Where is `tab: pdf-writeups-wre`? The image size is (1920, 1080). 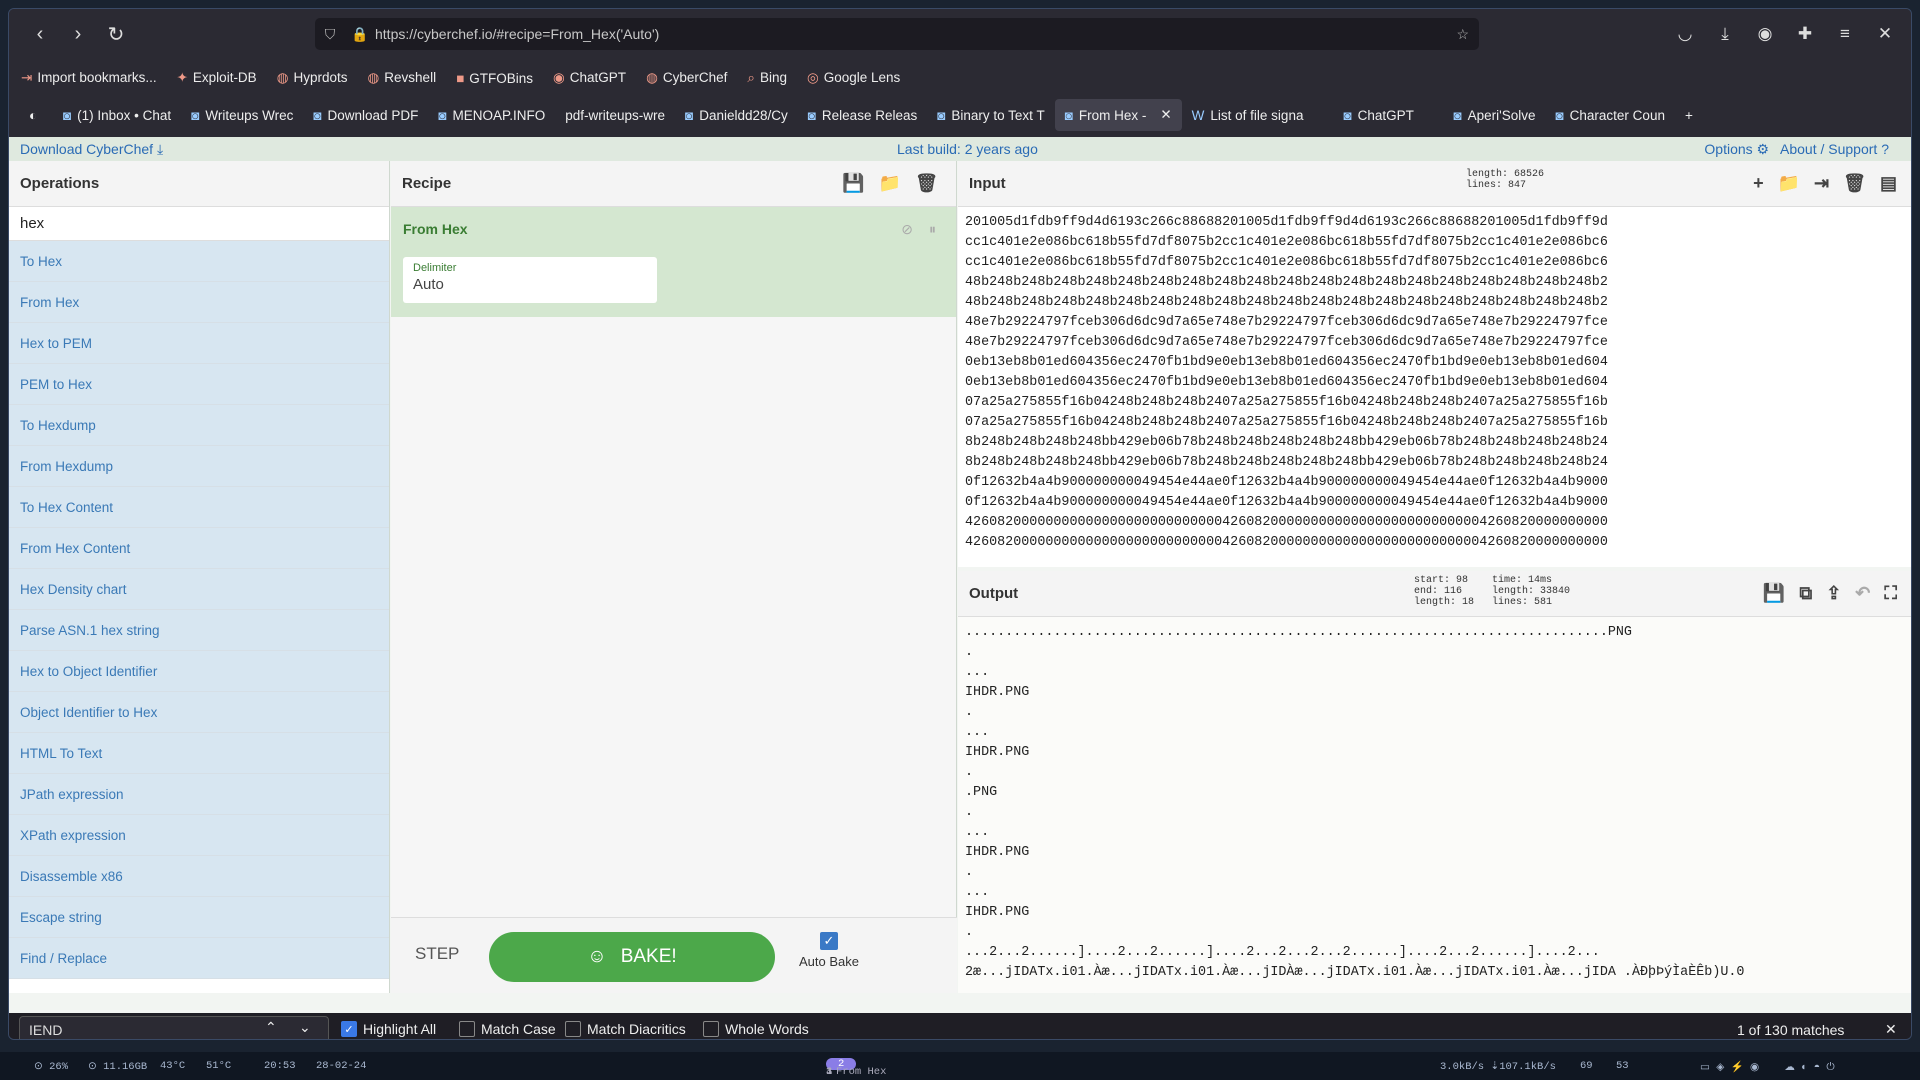
tab: pdf-writeups-wre is located at coordinates (615, 115).